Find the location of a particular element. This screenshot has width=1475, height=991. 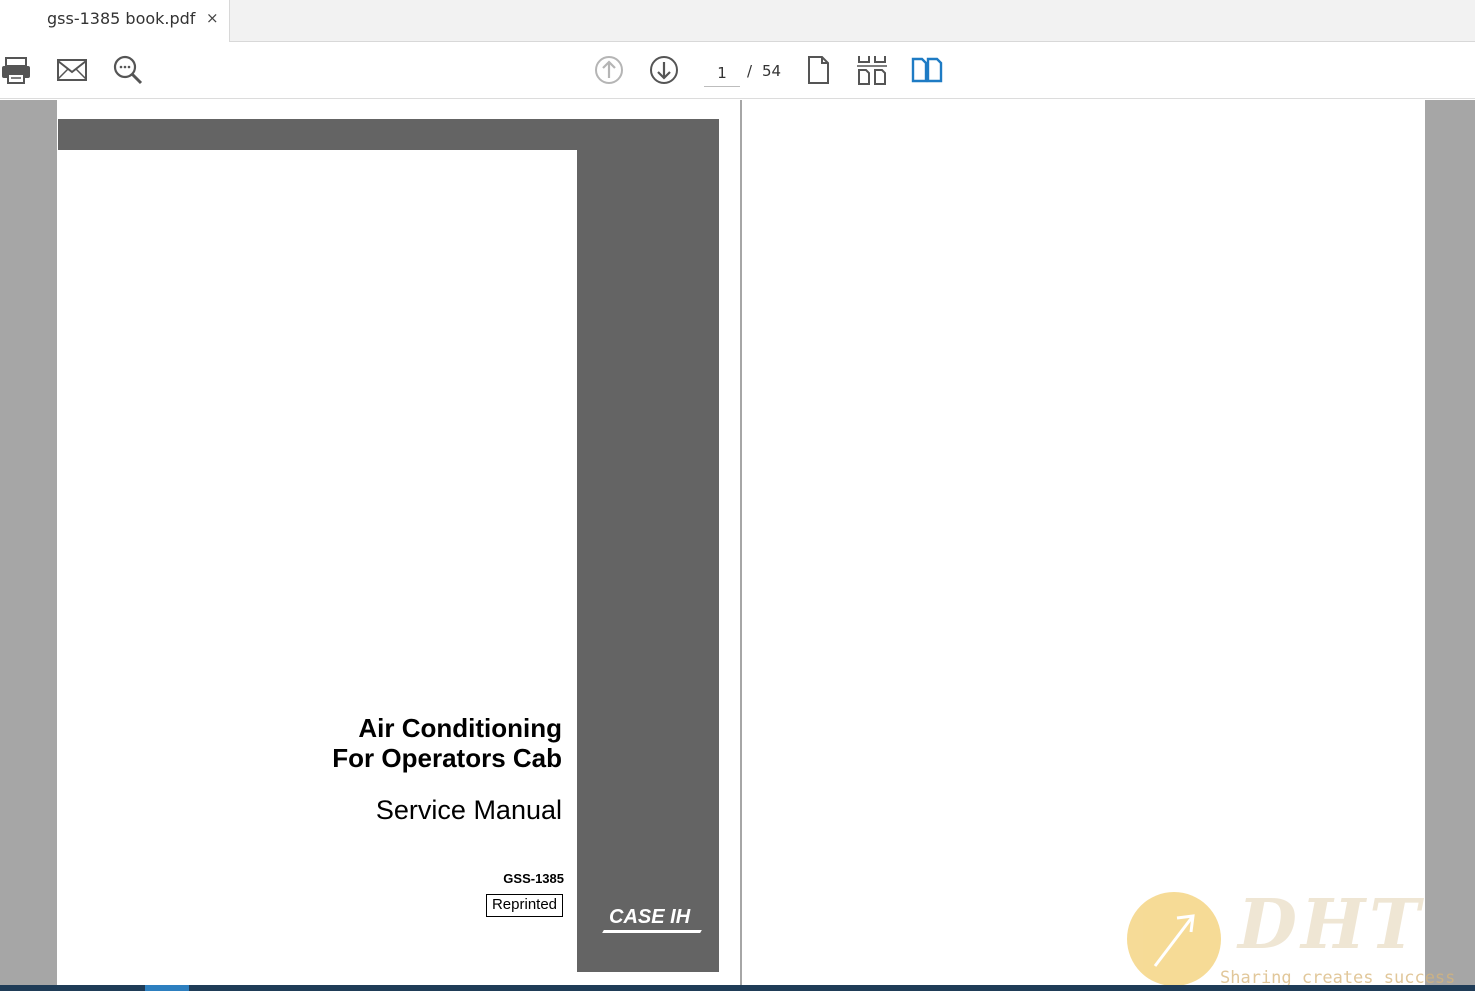

tab-close-button: × is located at coordinates (212, 18).